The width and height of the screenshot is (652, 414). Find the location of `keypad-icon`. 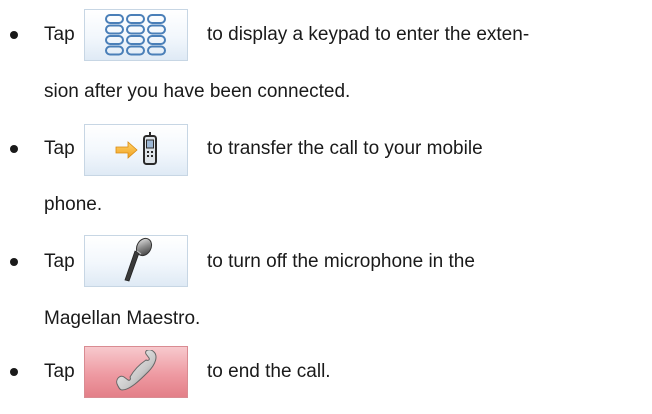

keypad-icon is located at coordinates (135, 35).